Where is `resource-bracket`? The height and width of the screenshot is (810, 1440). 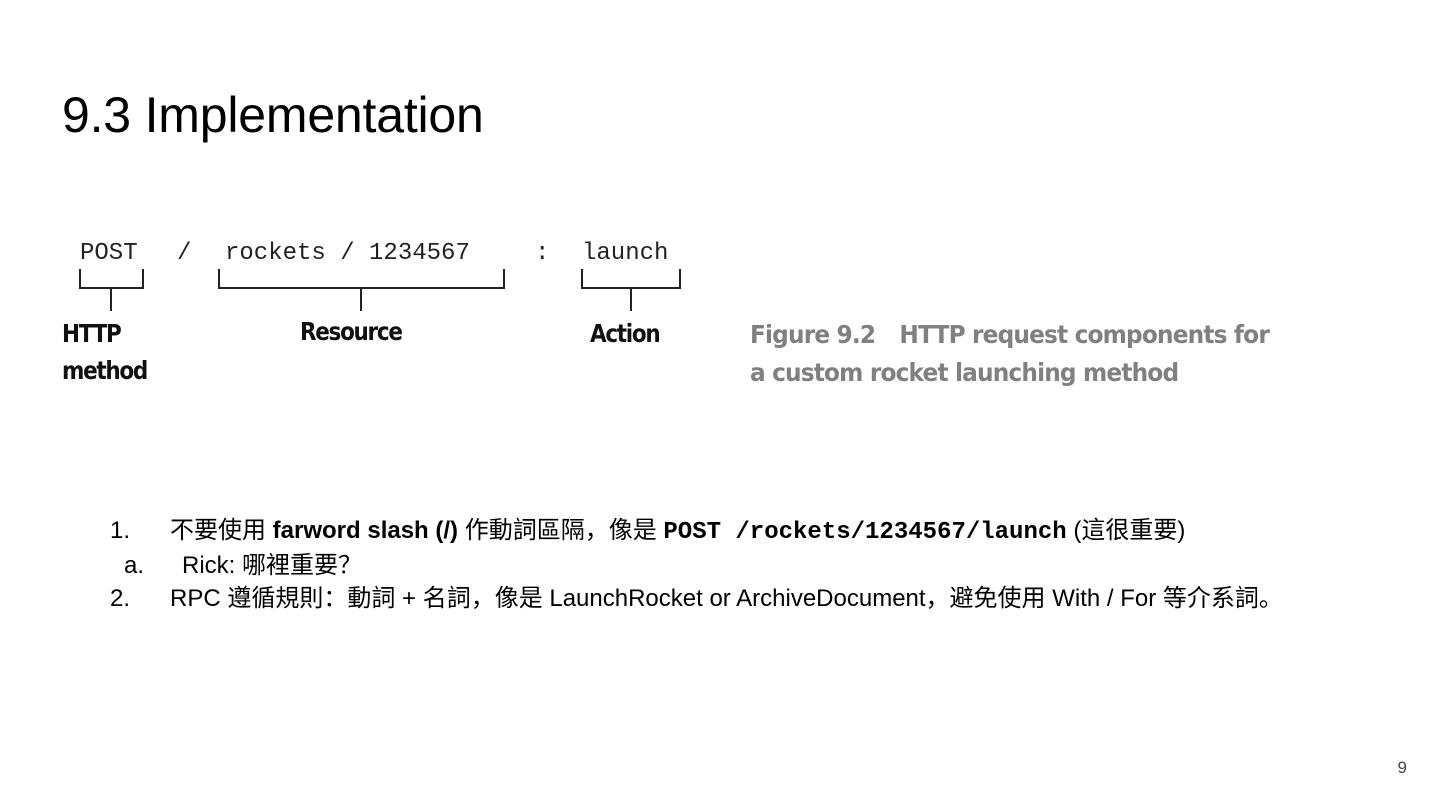 resource-bracket is located at coordinates (361, 290).